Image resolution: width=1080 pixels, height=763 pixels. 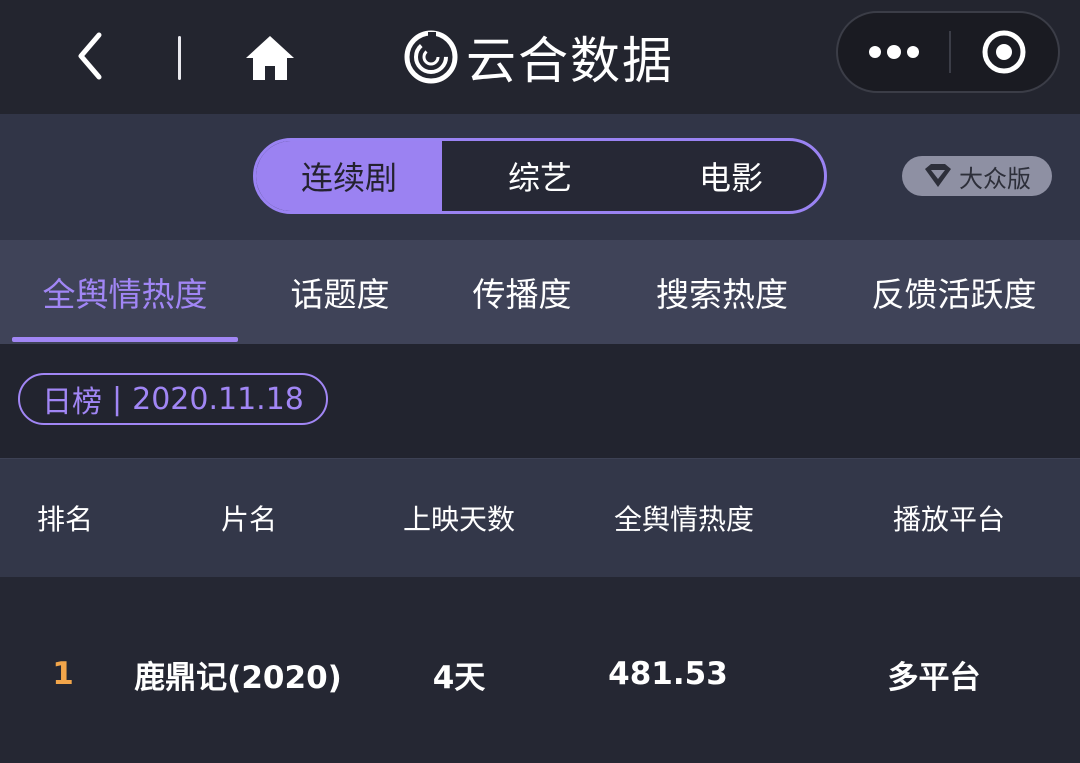 I want to click on edition-badge: 大众版, so click(x=977, y=176).